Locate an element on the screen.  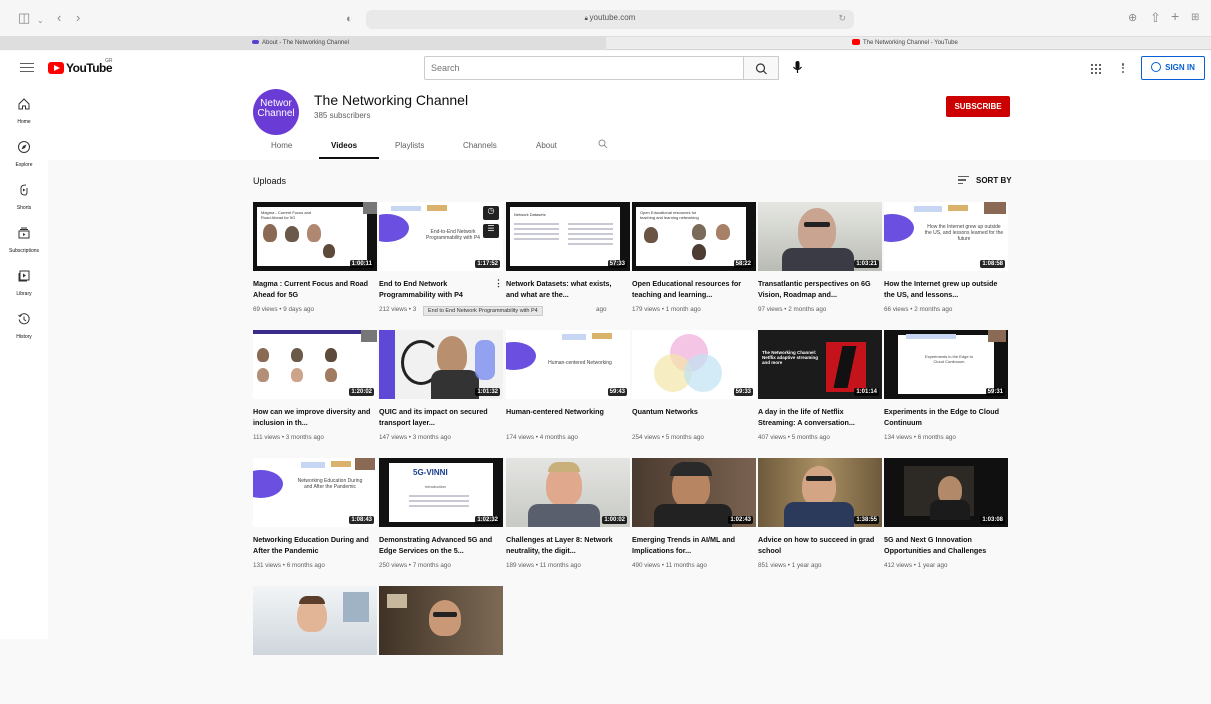
sign-in-button: SIGN IN is located at coordinates (1173, 68).